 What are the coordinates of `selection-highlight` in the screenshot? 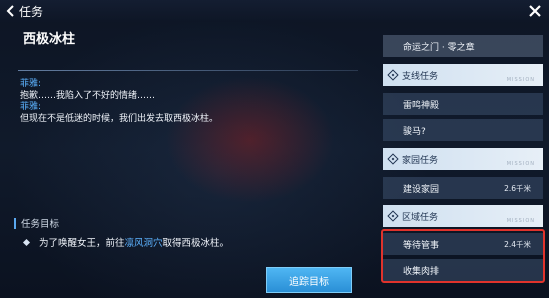 It's located at (463, 256).